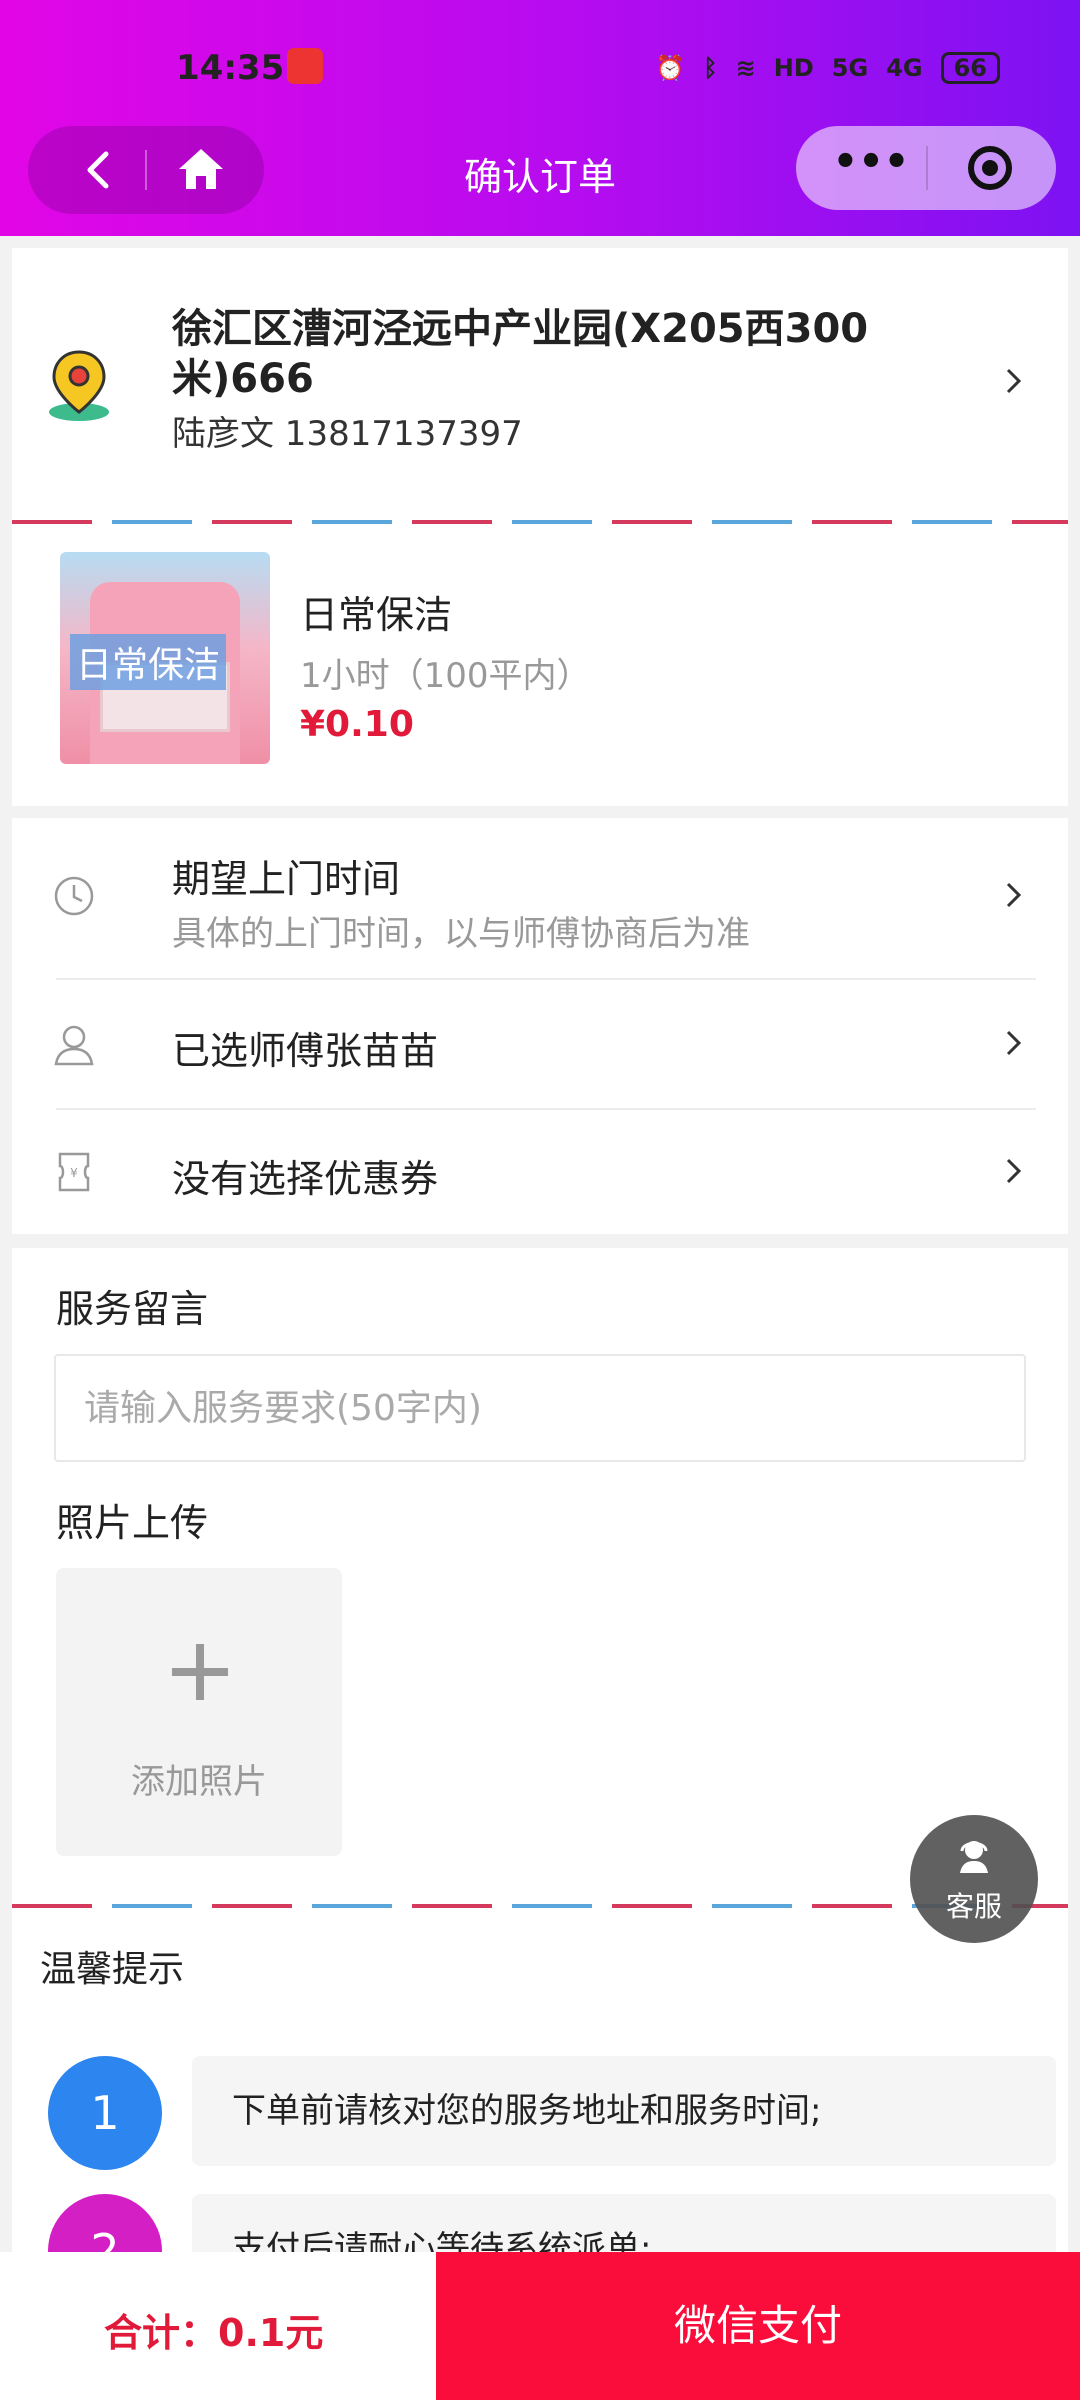 The image size is (1080, 2400). What do you see at coordinates (376, 615) in the screenshot?
I see `service-name: 日常保洁` at bounding box center [376, 615].